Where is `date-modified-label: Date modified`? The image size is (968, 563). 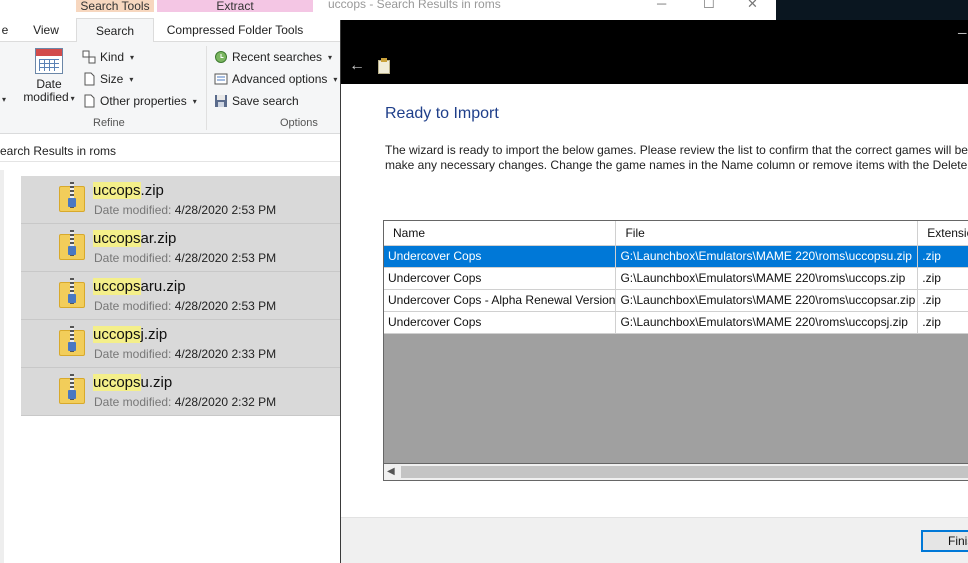 date-modified-label: Date modified is located at coordinates (46, 90).